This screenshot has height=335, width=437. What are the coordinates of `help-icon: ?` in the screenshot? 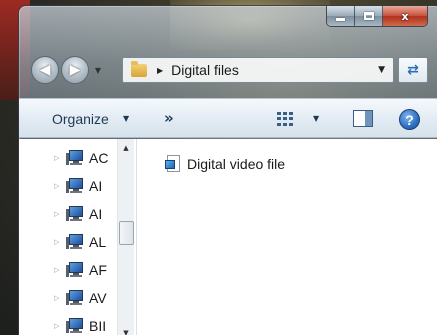 It's located at (409, 119).